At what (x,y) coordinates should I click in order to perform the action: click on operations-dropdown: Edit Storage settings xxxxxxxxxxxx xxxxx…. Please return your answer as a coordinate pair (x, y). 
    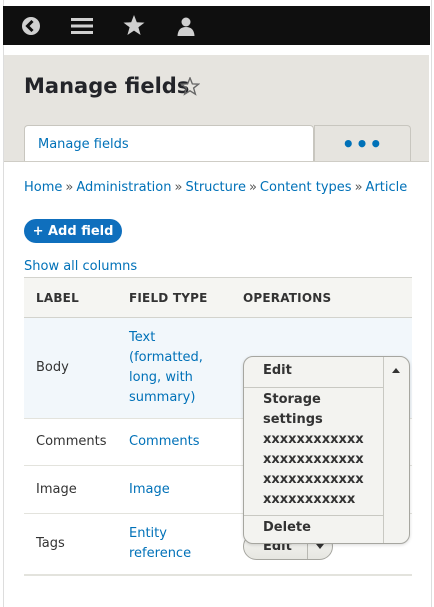
    Looking at the image, I should click on (326, 450).